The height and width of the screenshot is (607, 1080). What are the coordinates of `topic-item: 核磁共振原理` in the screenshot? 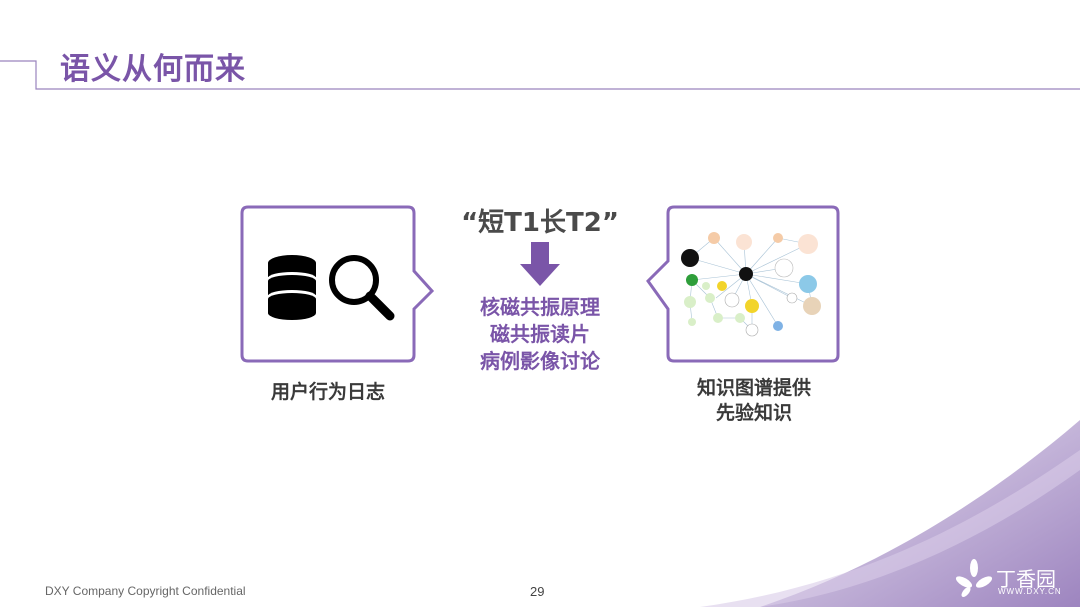 It's located at (540, 307).